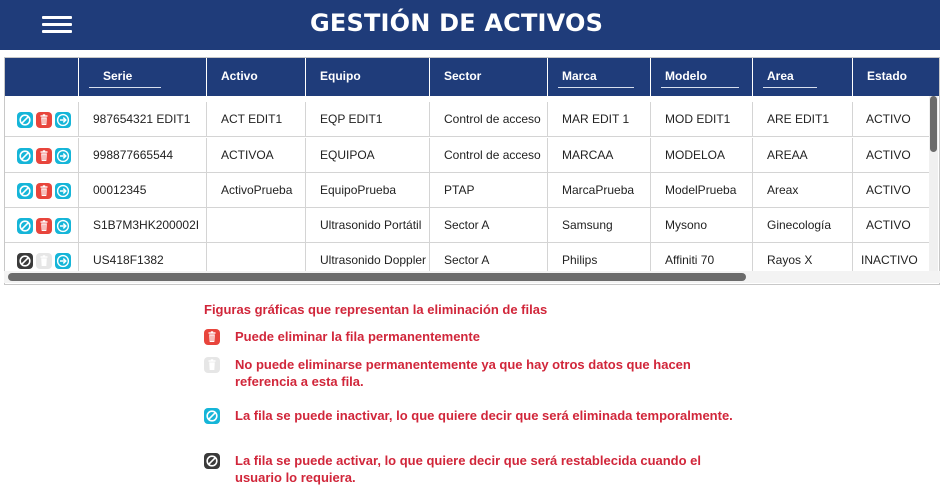 The image size is (952, 504). What do you see at coordinates (887, 76) in the screenshot?
I see `column-header-label: Estado` at bounding box center [887, 76].